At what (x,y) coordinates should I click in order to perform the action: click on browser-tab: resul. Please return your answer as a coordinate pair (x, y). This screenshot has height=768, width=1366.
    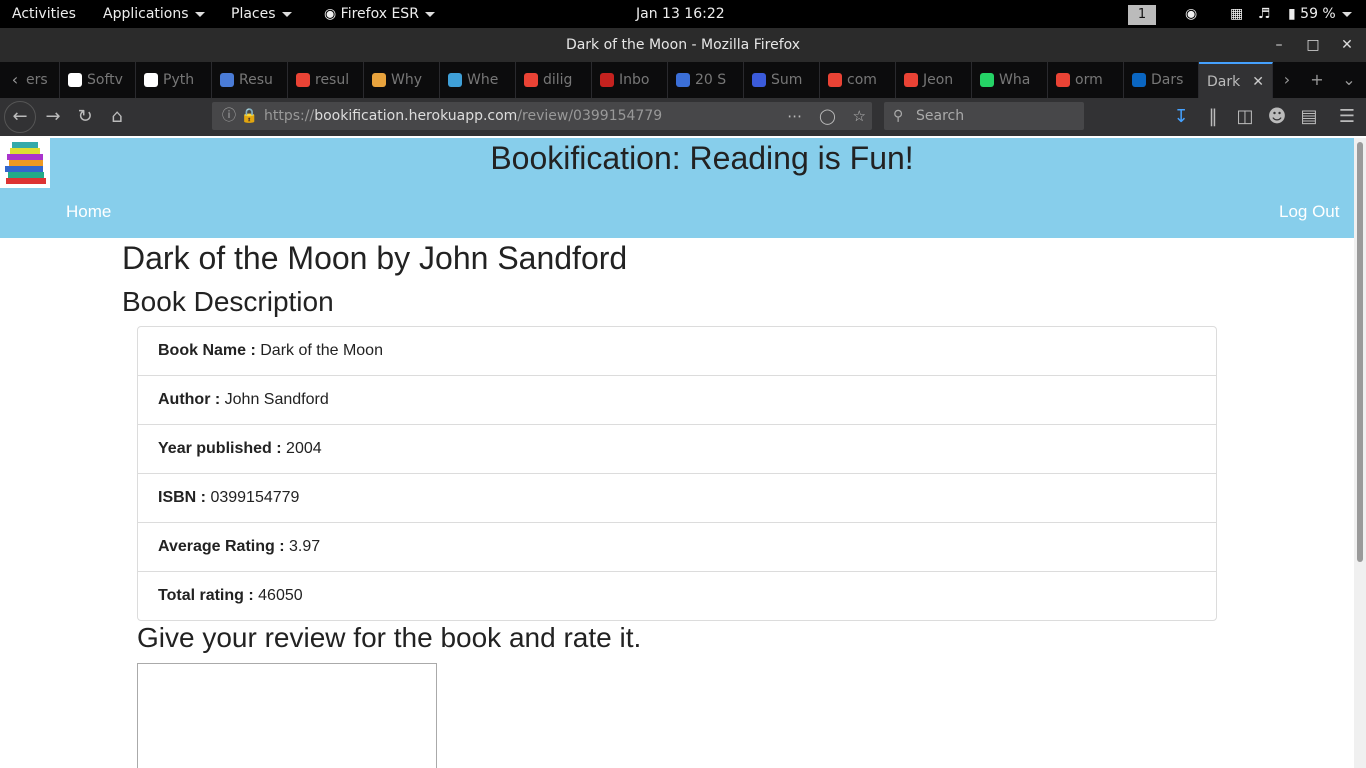
    Looking at the image, I should click on (326, 80).